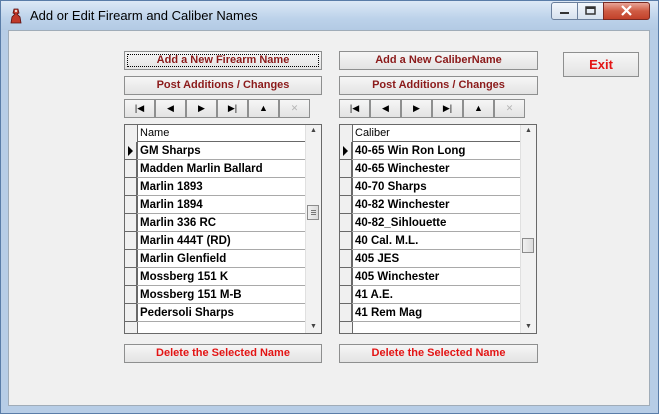 The height and width of the screenshot is (414, 659). What do you see at coordinates (436, 223) in the screenshot?
I see `table-cell: 40-82_Sihlouette` at bounding box center [436, 223].